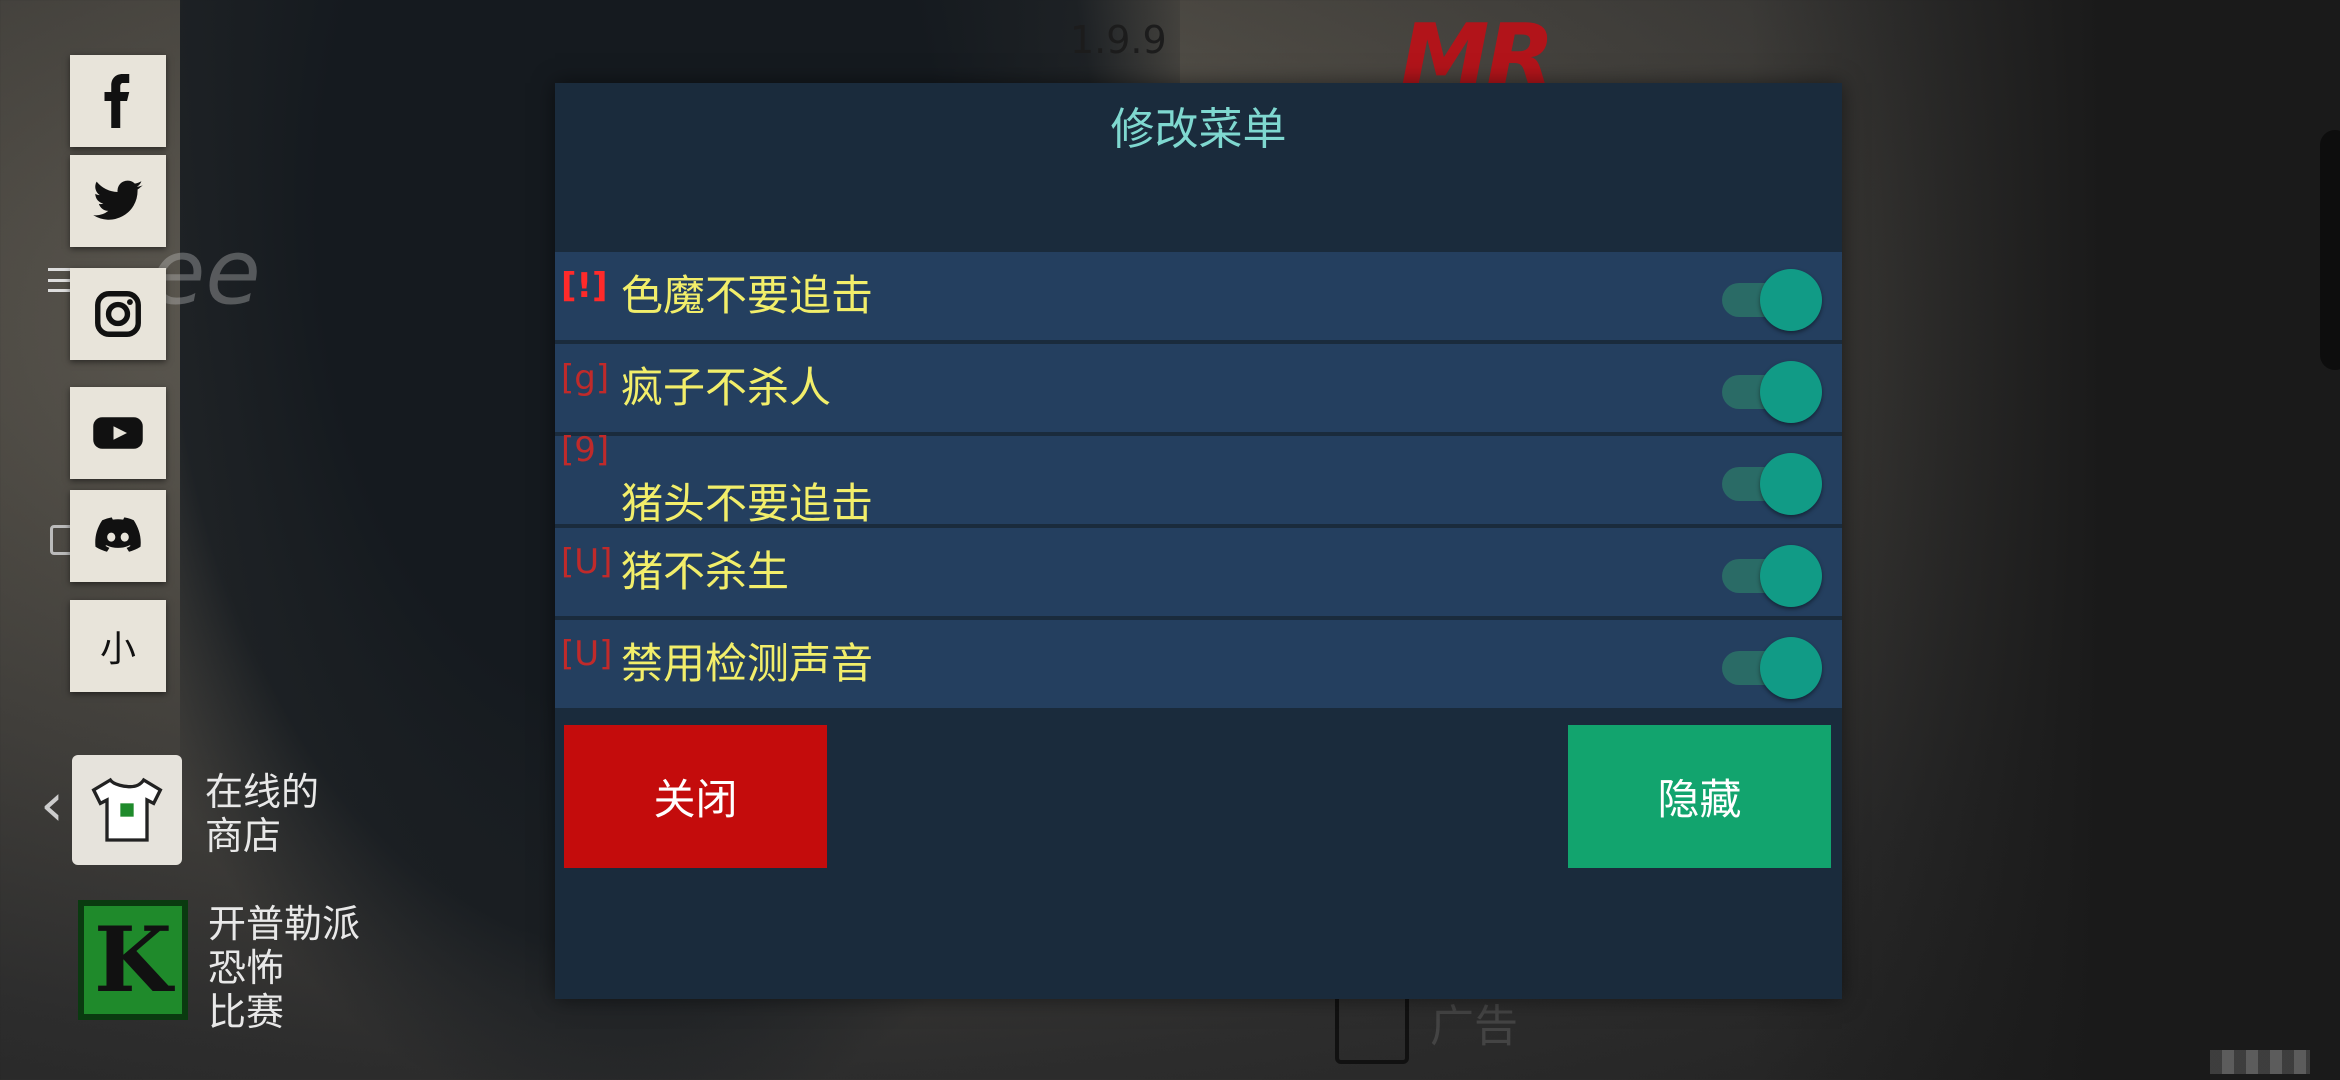 The image size is (2340, 1080). Describe the element at coordinates (1699, 796) in the screenshot. I see `hide-button: 隐藏` at that location.